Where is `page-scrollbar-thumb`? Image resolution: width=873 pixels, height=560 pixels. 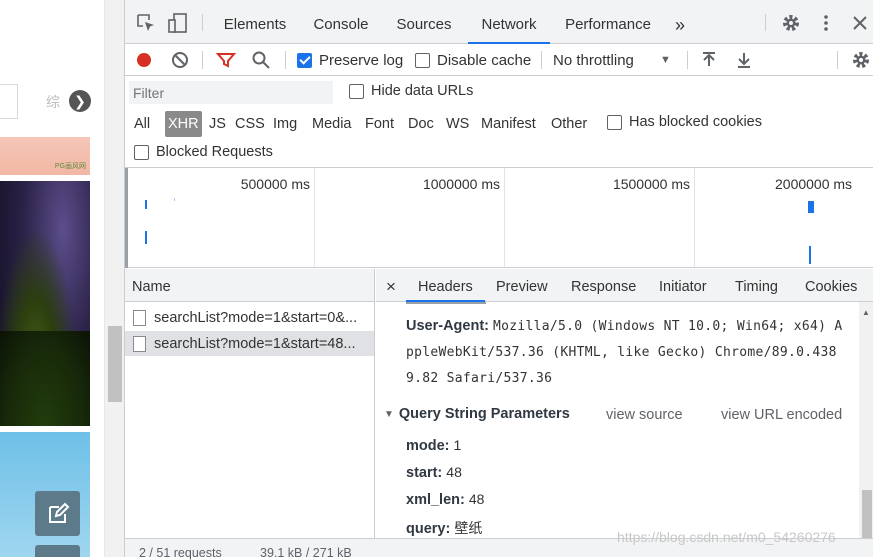 page-scrollbar-thumb is located at coordinates (115, 364).